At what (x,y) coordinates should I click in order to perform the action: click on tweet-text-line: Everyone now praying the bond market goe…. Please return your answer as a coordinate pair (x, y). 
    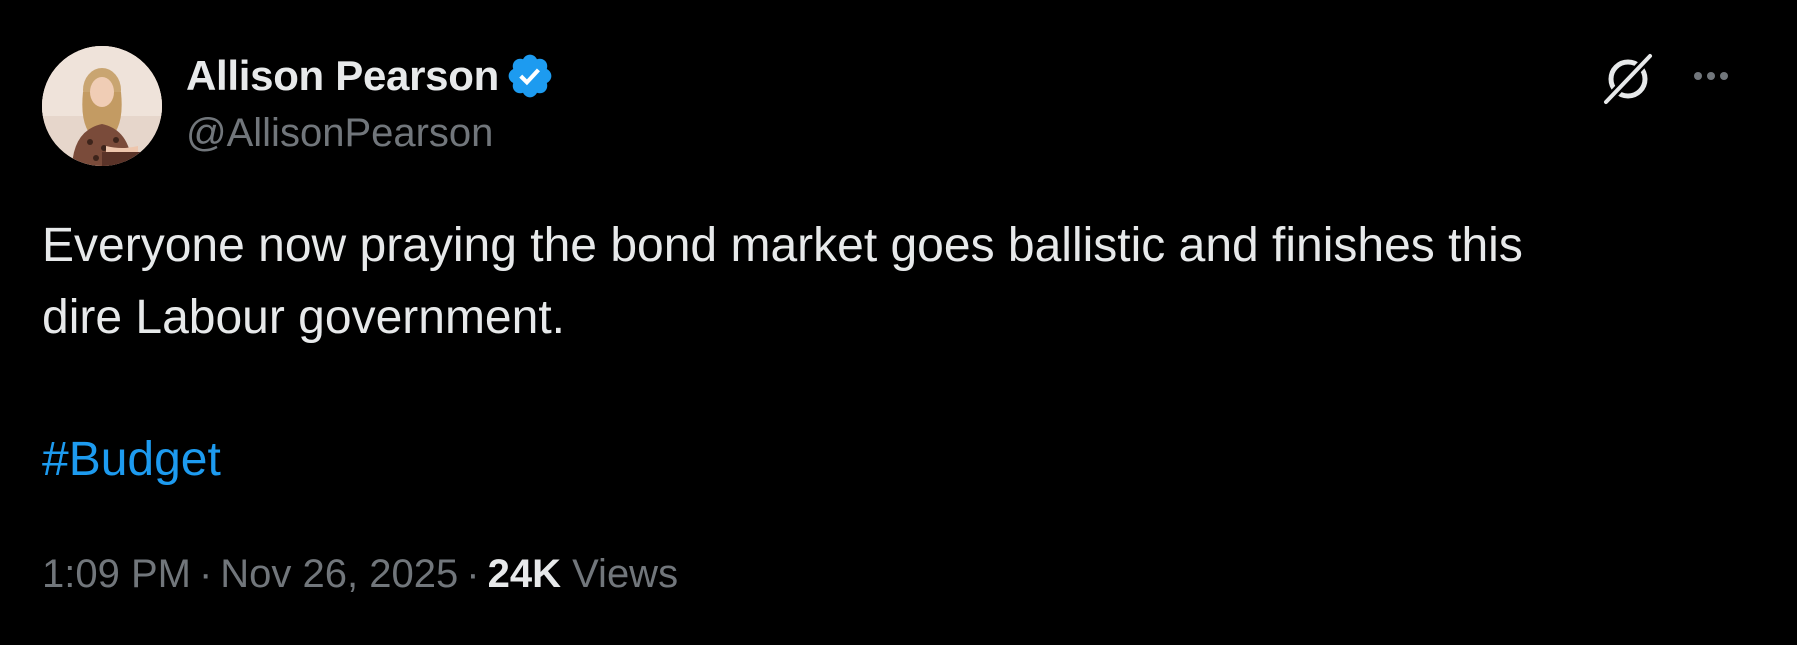
    Looking at the image, I should click on (782, 245).